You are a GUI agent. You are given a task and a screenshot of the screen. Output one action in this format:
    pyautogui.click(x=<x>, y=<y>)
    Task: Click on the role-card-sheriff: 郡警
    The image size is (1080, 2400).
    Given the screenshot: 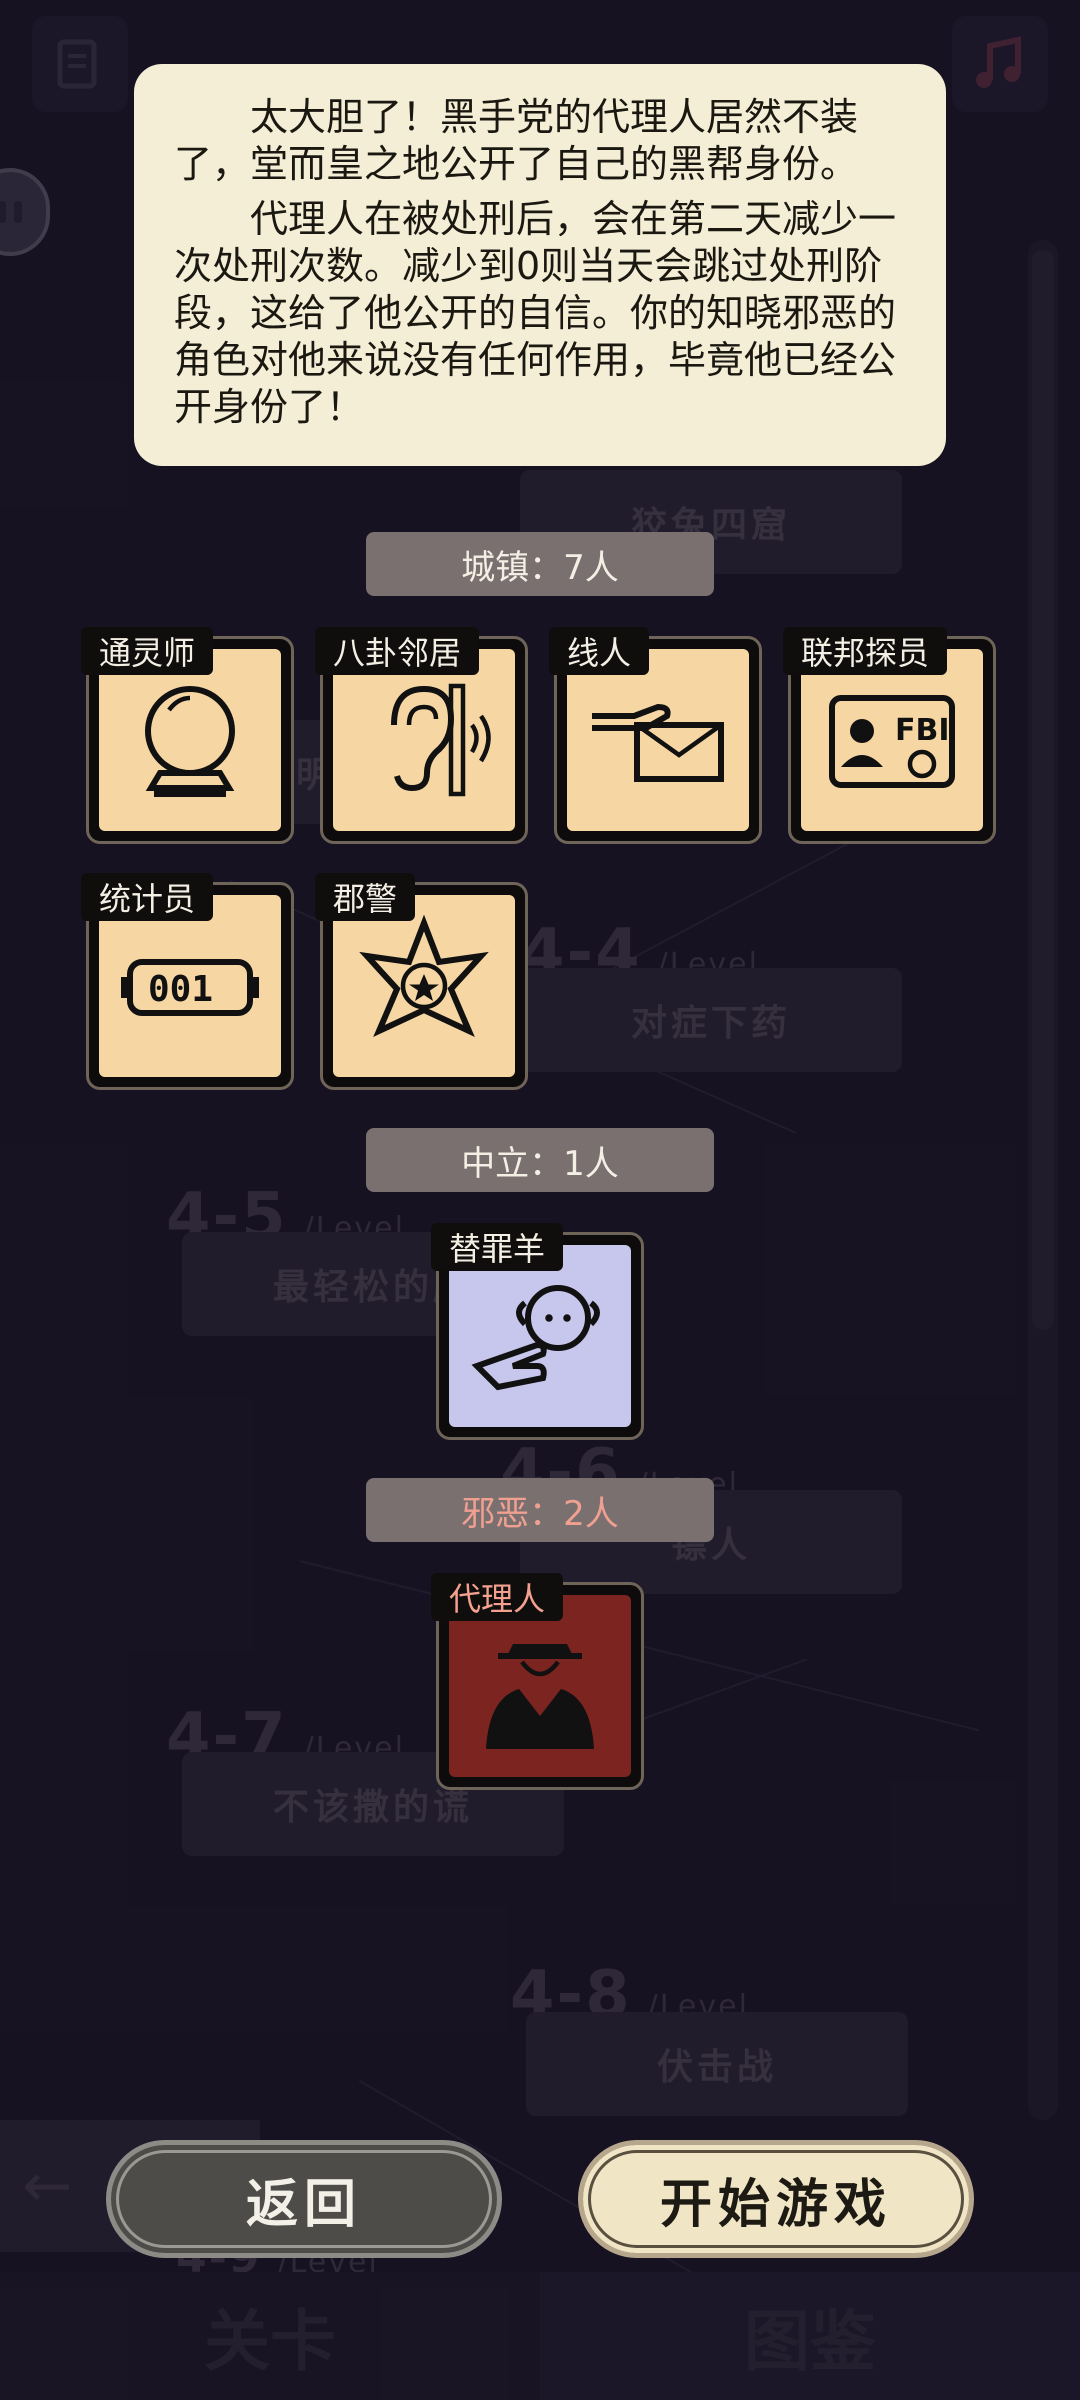 What is the action you would take?
    pyautogui.click(x=421, y=981)
    